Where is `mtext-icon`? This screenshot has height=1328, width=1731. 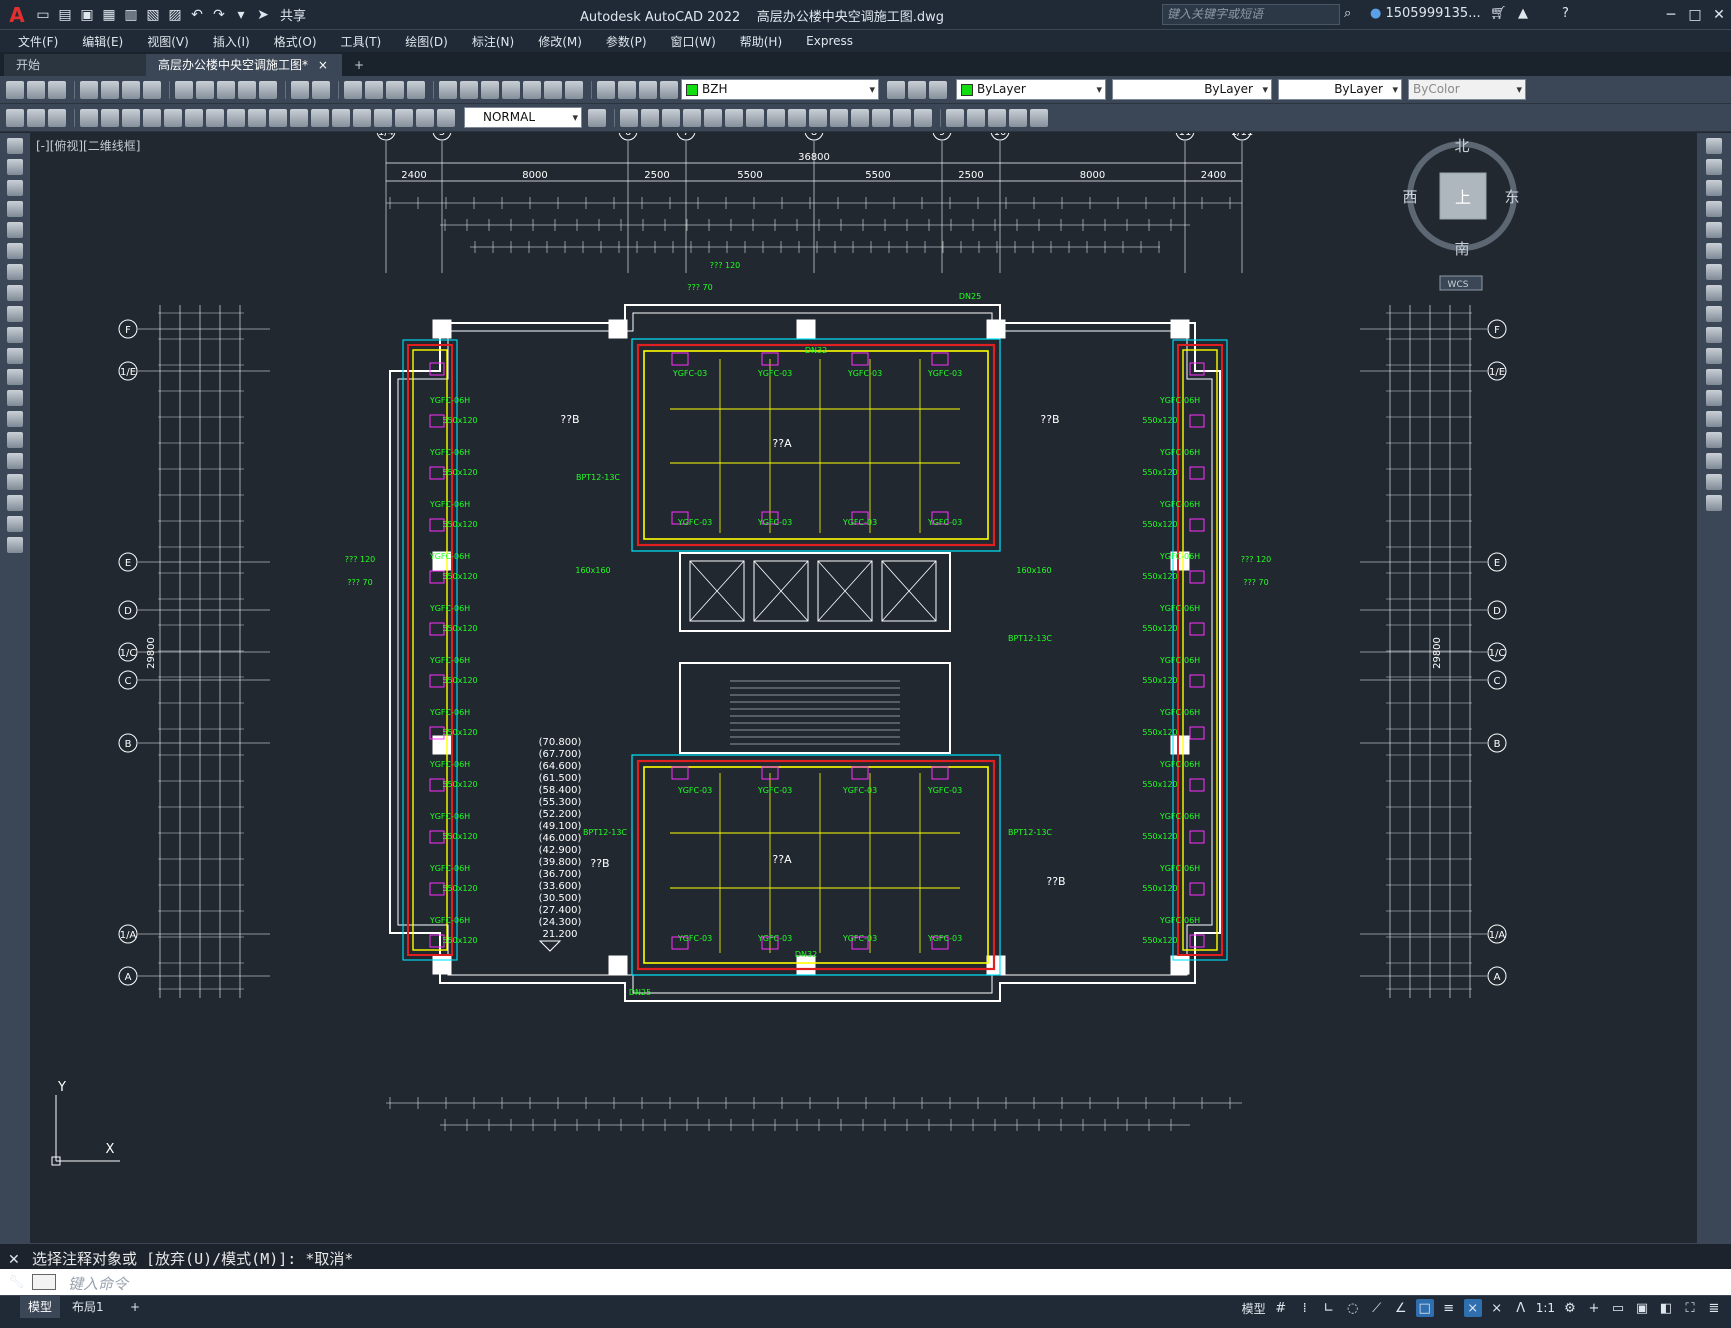
mtext-icon is located at coordinates (15, 524).